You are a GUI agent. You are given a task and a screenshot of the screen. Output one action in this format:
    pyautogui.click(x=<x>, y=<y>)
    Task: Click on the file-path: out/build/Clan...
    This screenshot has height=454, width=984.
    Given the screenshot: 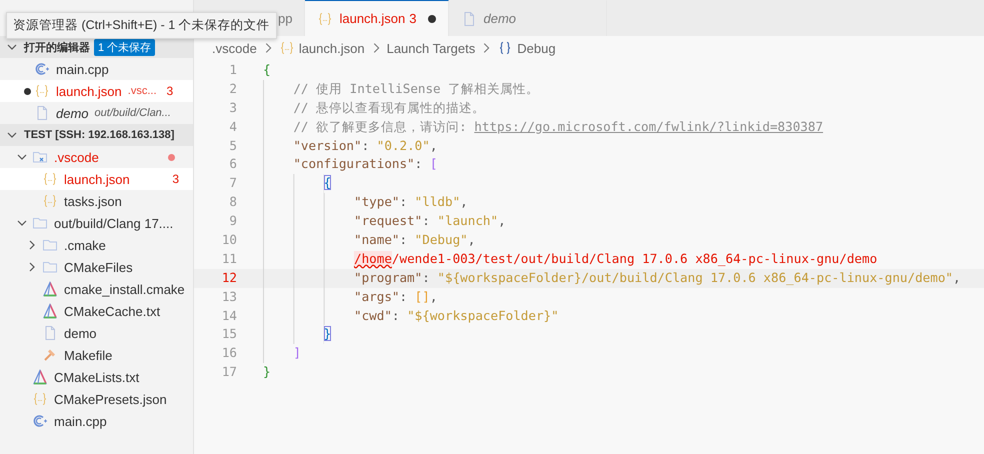 What is the action you would take?
    pyautogui.click(x=132, y=113)
    